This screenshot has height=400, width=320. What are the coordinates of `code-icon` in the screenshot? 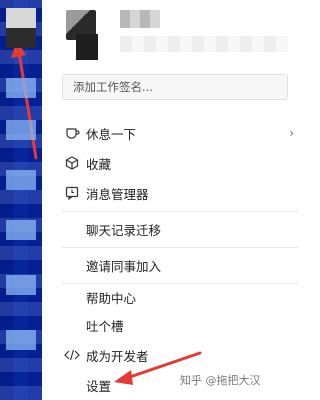 It's located at (72, 355).